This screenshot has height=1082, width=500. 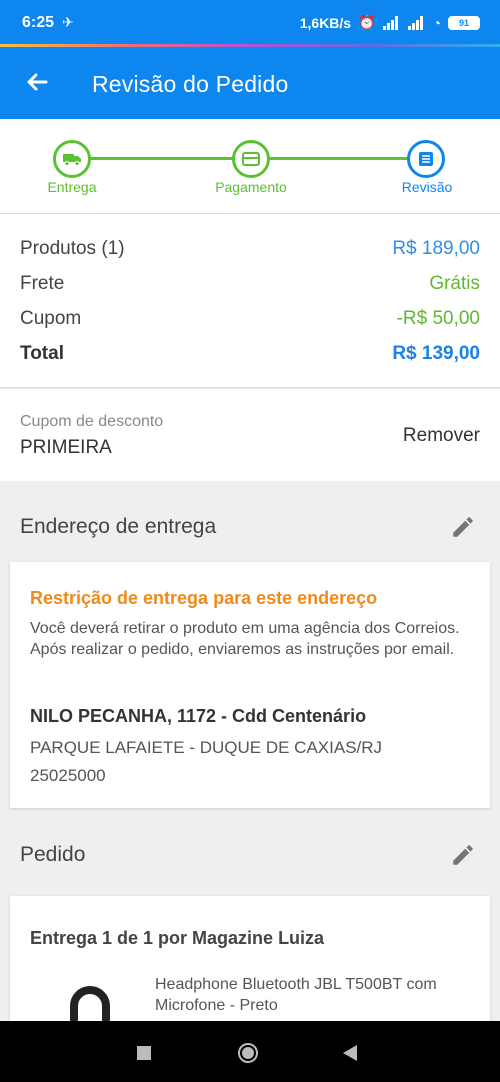 I want to click on status-right: 1,6KB/s ⏰ ◔ 91, so click(x=390, y=22).